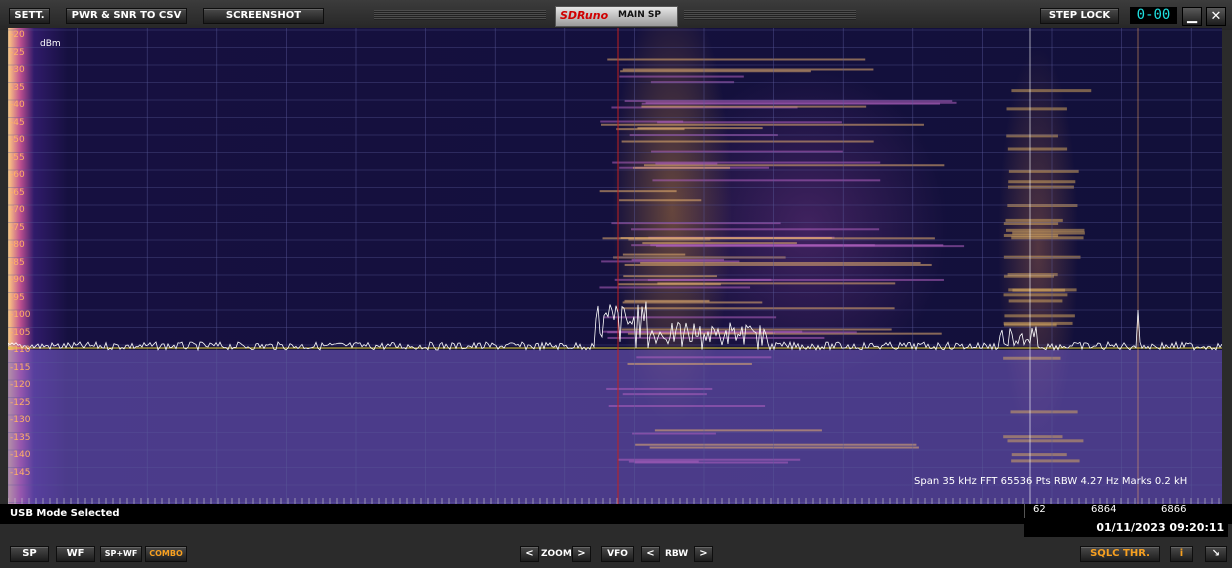 This screenshot has height=568, width=1232. What do you see at coordinates (1160, 527) in the screenshot?
I see `date-time-text: 01/11/2023 09:20:11` at bounding box center [1160, 527].